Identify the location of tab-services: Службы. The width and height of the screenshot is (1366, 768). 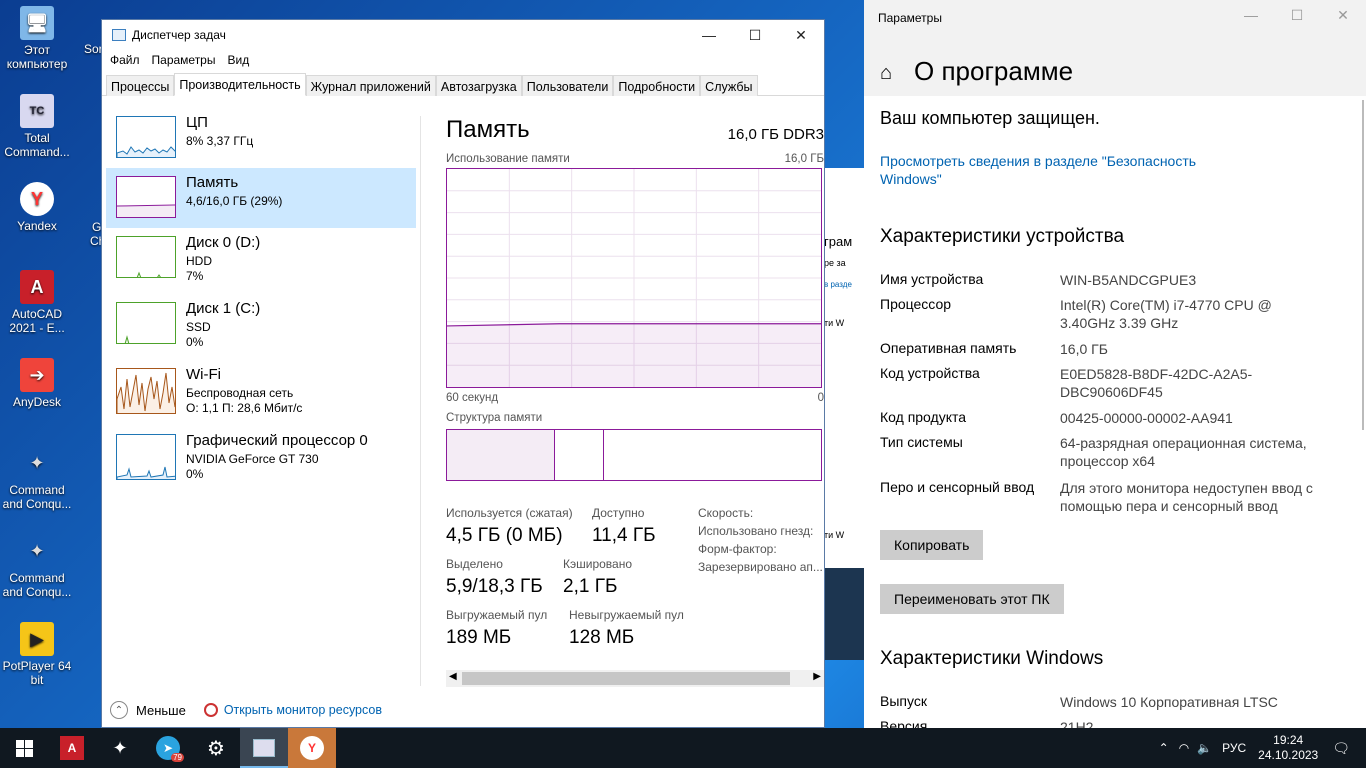
(729, 85).